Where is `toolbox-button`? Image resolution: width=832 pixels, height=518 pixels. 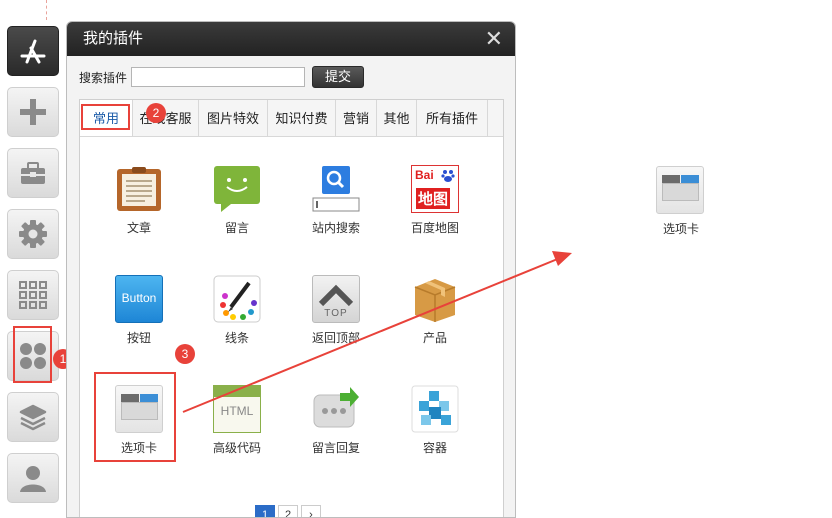 toolbox-button is located at coordinates (33, 173).